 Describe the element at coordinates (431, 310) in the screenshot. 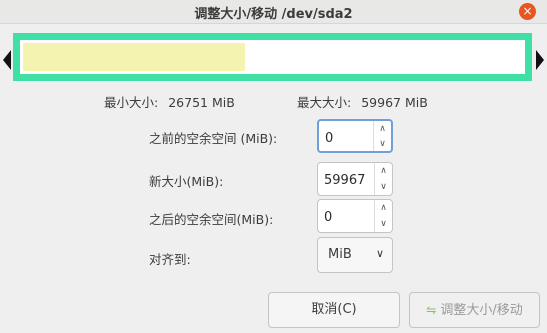

I see `resize-icon: ⇋` at that location.